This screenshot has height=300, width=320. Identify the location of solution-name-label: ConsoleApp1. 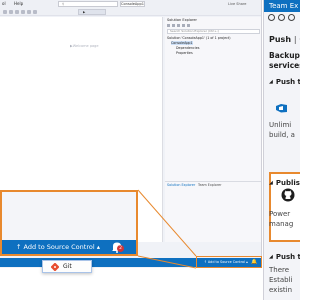
(132, 4).